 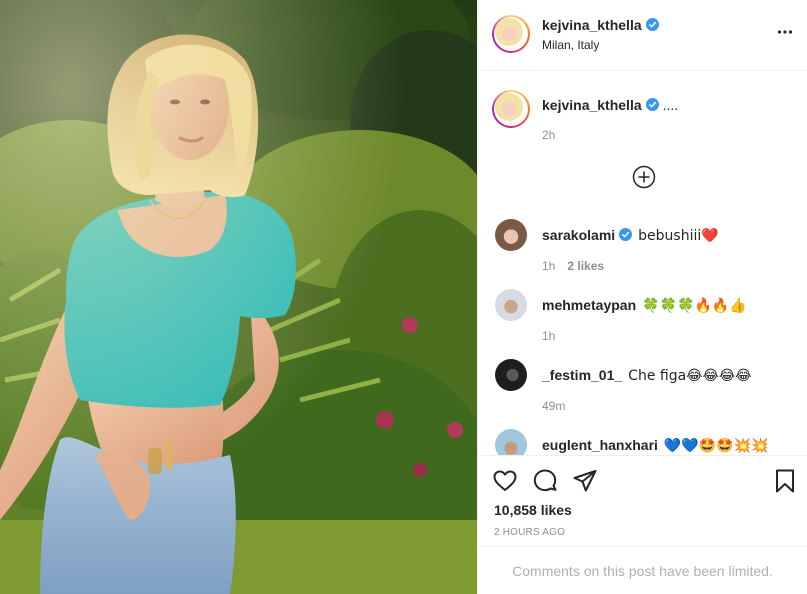 I want to click on comment-item: sarakolami bebushiii❤️ 1h 2 likes, so click(x=642, y=249).